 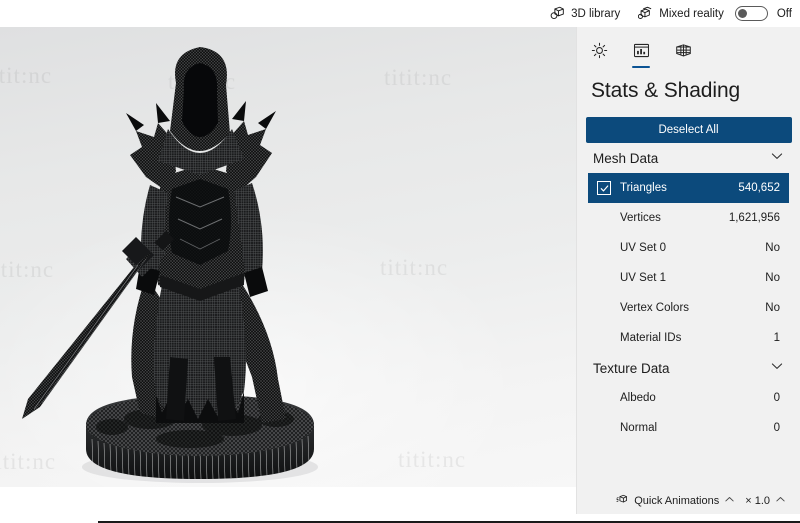 What do you see at coordinates (772, 248) in the screenshot?
I see `stat-value-uv-set-0: No` at bounding box center [772, 248].